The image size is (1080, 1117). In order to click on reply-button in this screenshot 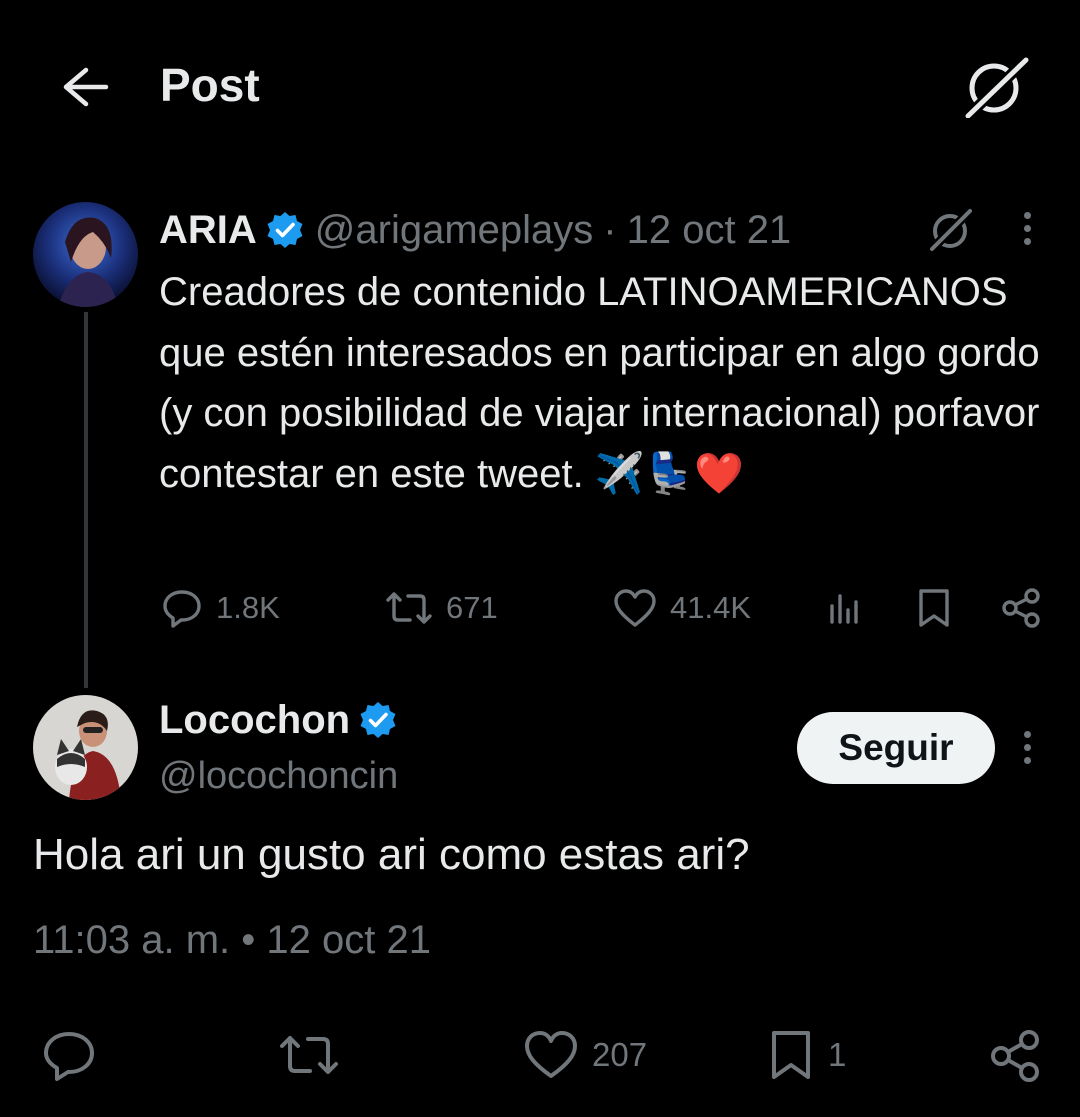, I will do `click(69, 1055)`.